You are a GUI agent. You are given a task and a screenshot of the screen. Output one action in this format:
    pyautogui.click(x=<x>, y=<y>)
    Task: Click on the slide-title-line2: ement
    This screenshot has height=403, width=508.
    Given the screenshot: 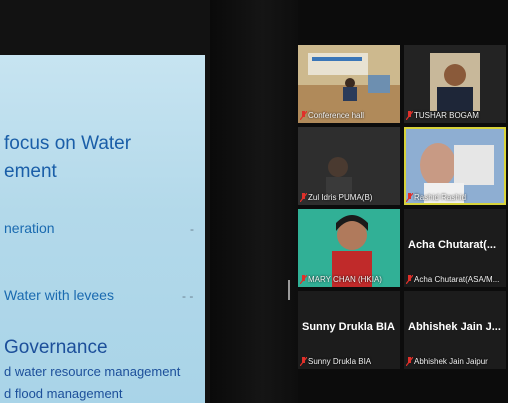 What is the action you would take?
    pyautogui.click(x=30, y=171)
    